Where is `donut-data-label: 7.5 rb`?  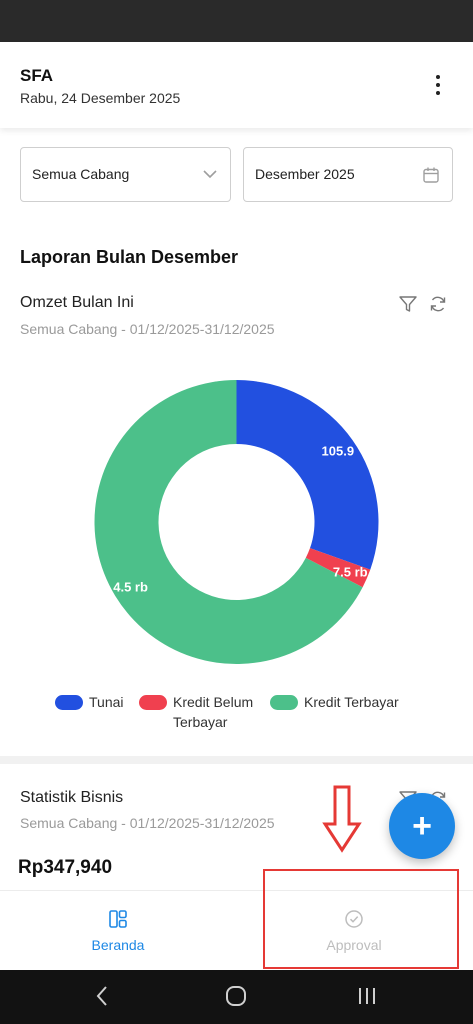
donut-data-label: 7.5 rb is located at coordinates (350, 571).